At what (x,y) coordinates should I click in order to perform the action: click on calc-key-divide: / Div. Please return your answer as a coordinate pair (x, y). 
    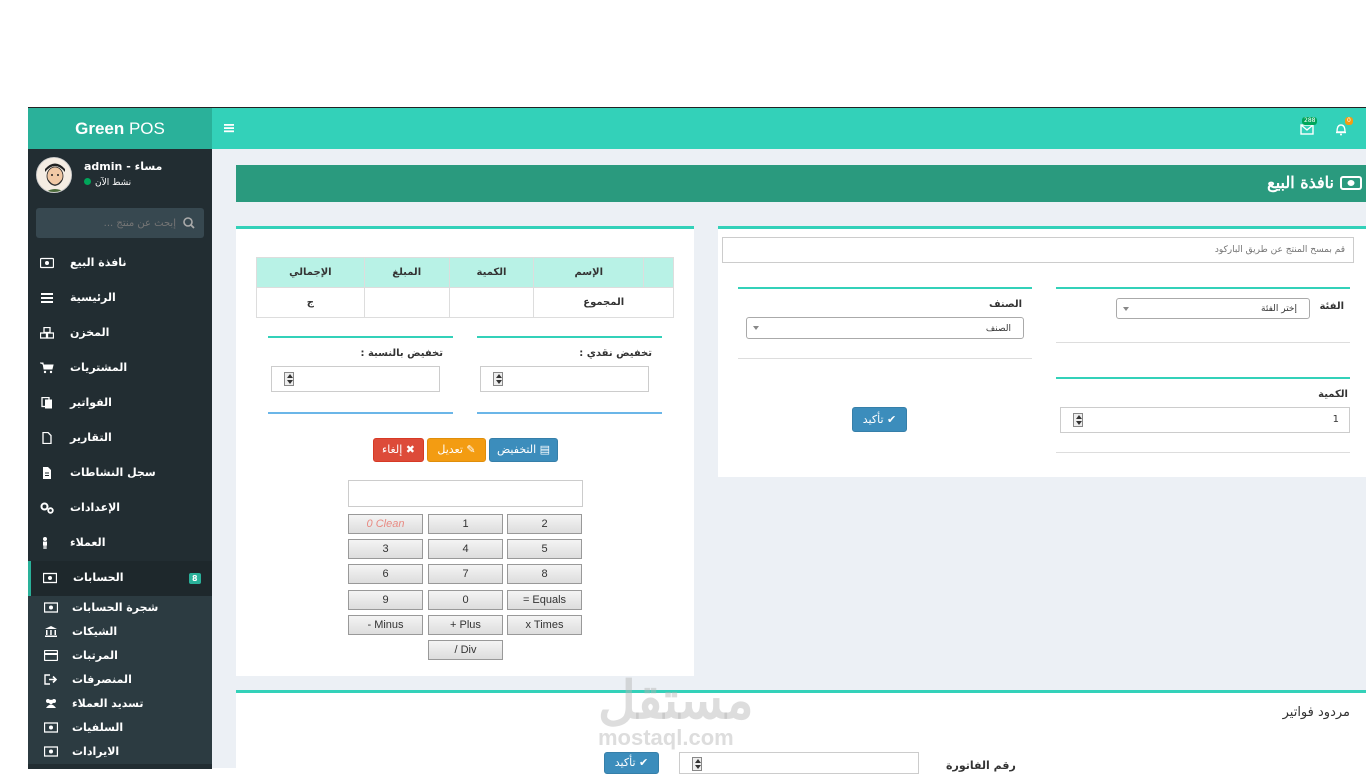
    Looking at the image, I should click on (465, 650).